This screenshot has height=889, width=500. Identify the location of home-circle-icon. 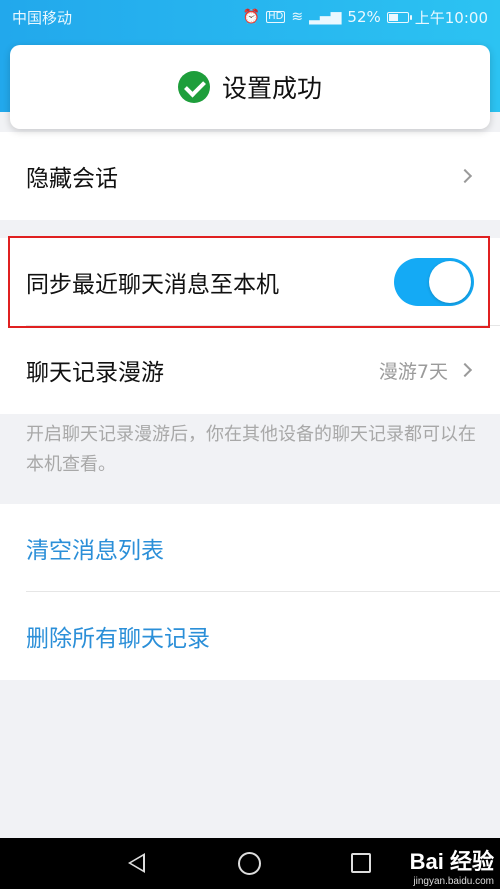
(249, 863).